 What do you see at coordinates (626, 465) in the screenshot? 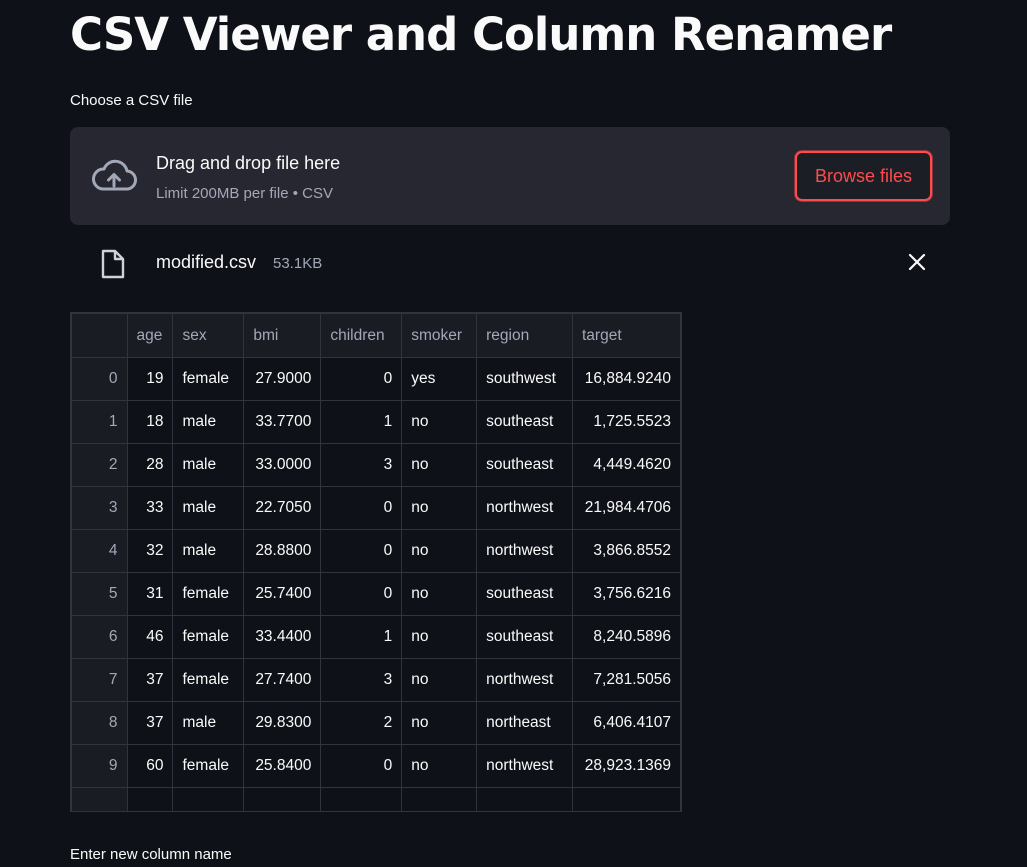
I see `cell-target: 4,449.4620` at bounding box center [626, 465].